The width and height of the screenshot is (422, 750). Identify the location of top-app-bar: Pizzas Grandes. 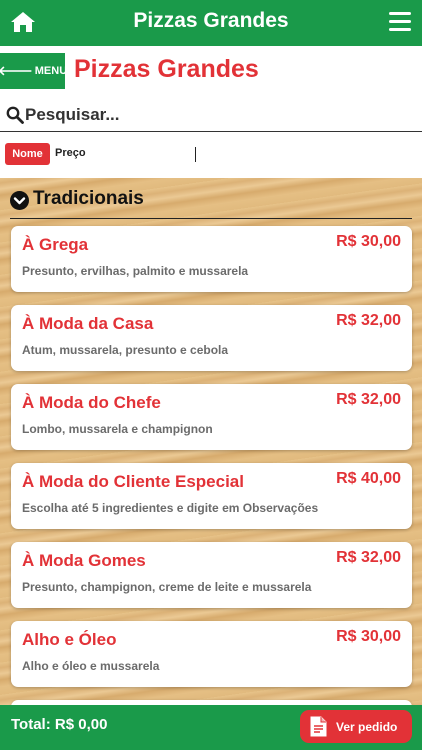
(211, 23).